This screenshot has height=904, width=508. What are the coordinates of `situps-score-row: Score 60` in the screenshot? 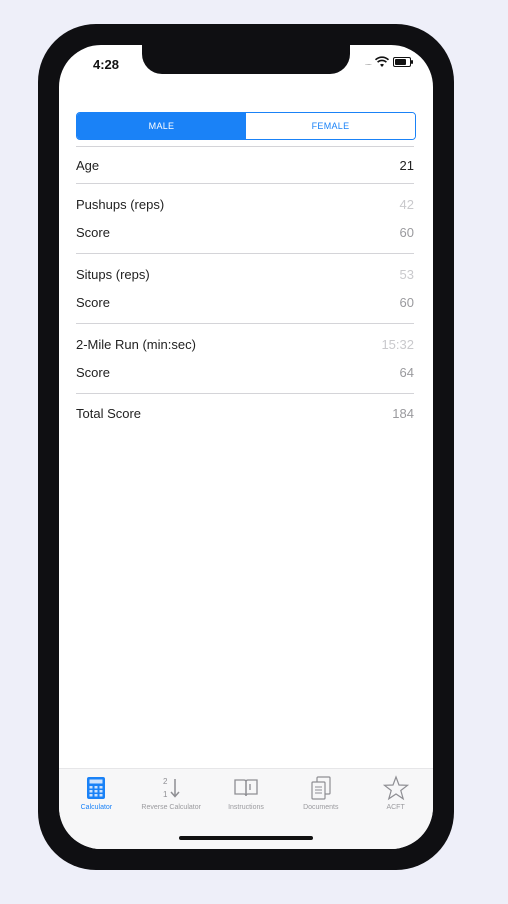 It's located at (245, 302).